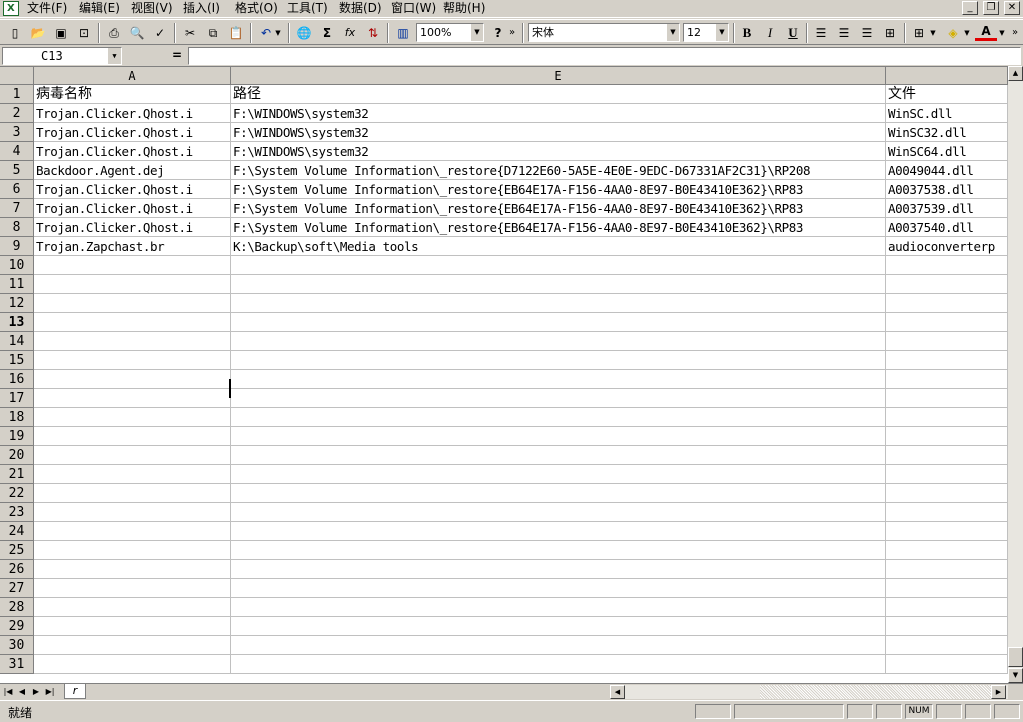  Describe the element at coordinates (201, 8) in the screenshot. I see `menu-item: 插入(I)` at that location.